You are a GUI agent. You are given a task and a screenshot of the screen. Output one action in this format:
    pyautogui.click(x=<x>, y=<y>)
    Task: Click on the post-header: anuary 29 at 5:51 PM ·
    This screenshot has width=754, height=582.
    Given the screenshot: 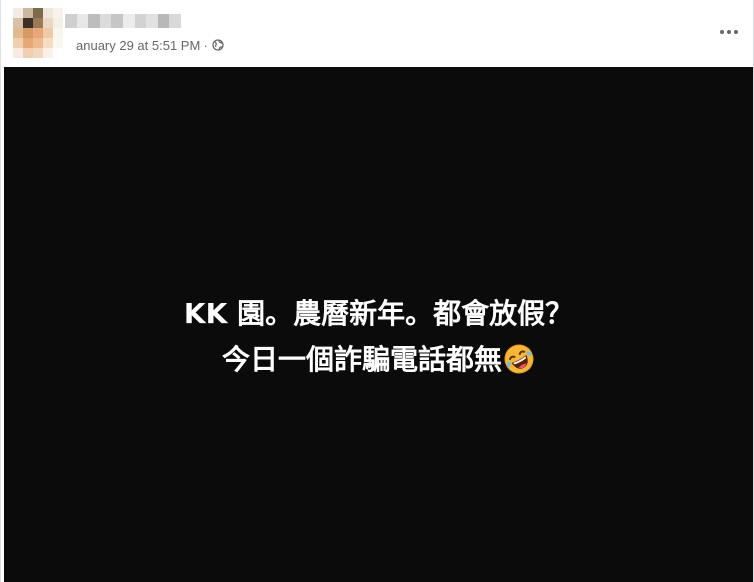 What is the action you would take?
    pyautogui.click(x=377, y=33)
    